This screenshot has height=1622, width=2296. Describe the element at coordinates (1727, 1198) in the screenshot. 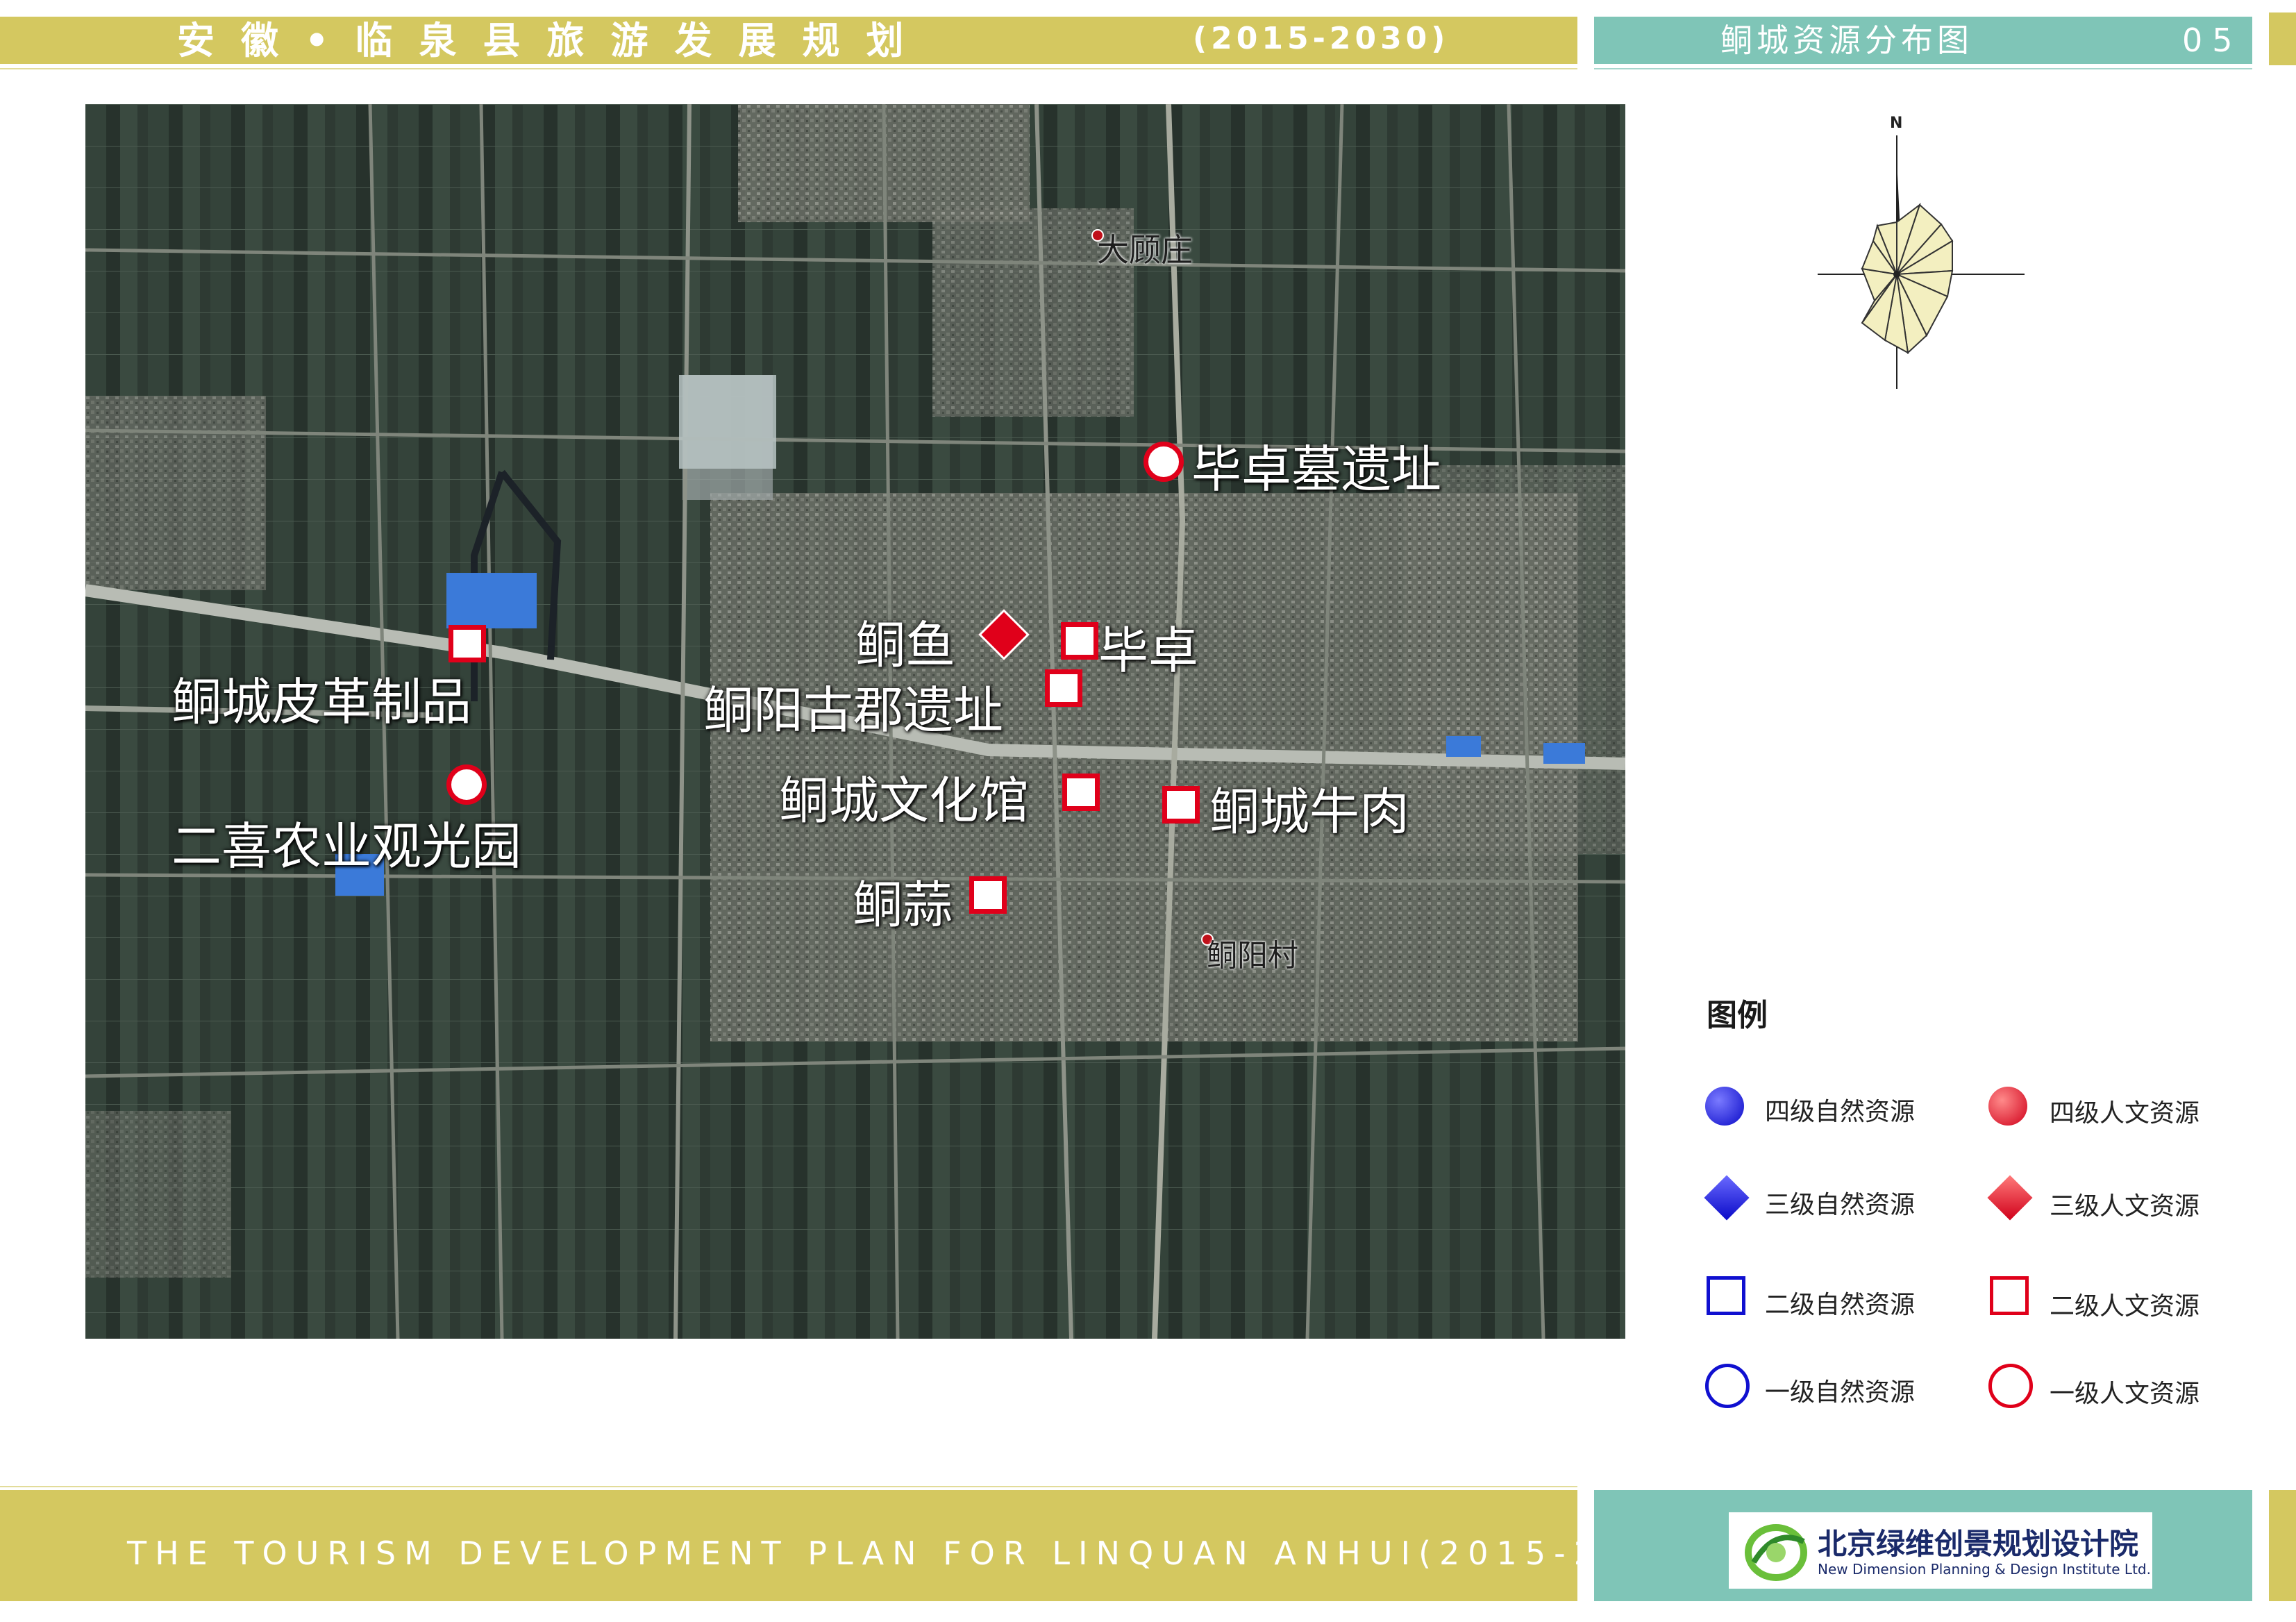

I see `level3-natural-icon` at that location.